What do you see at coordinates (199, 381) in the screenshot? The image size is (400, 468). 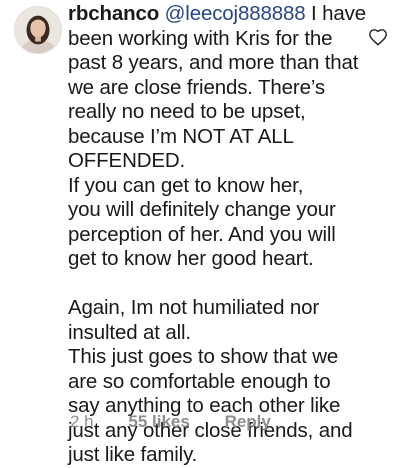 I see `comment-line: are so comfortable enough to` at bounding box center [199, 381].